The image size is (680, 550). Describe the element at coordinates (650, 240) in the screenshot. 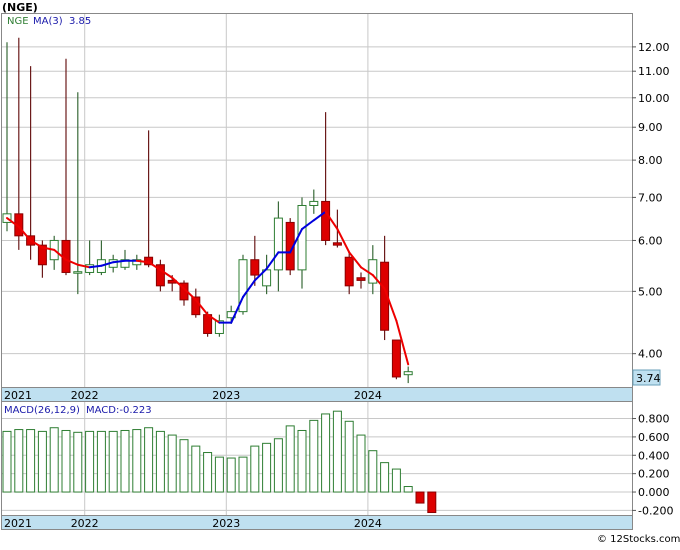

I see `price-y-tick-label: 6.00` at that location.